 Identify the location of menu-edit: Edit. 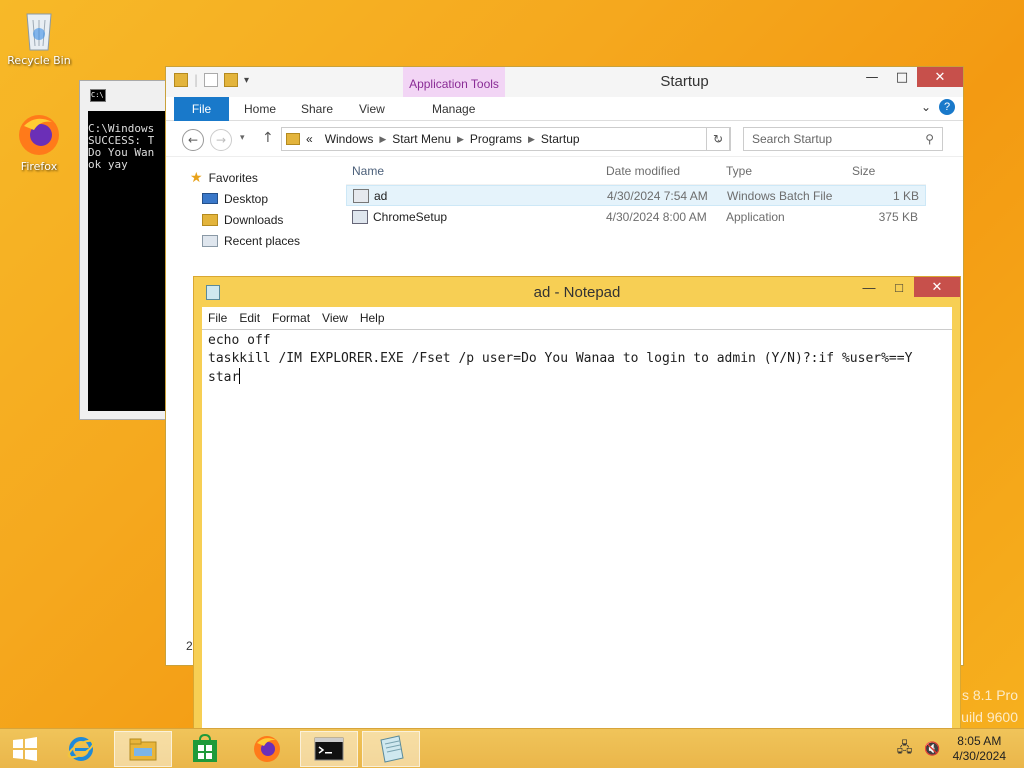
(249, 318).